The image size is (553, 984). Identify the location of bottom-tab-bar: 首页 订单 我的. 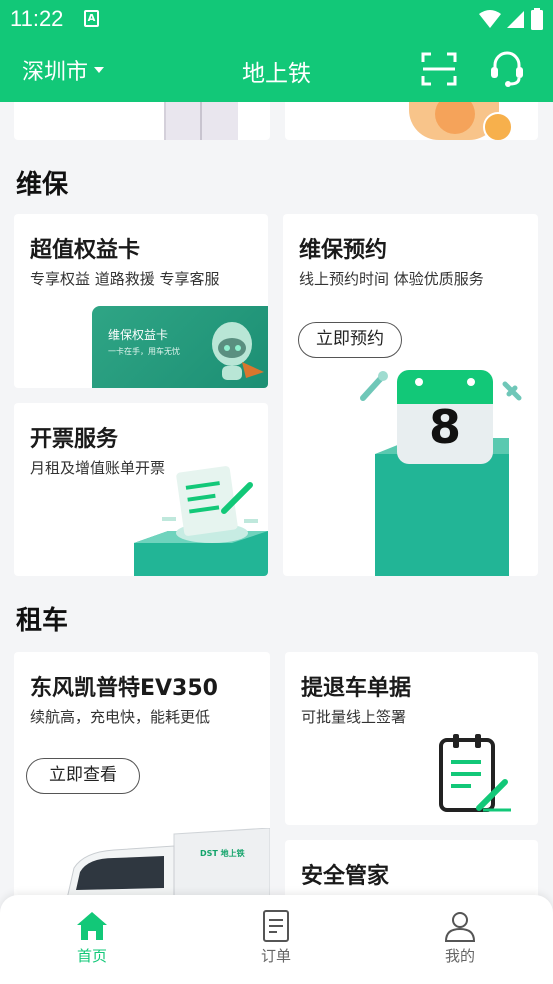
(276, 939).